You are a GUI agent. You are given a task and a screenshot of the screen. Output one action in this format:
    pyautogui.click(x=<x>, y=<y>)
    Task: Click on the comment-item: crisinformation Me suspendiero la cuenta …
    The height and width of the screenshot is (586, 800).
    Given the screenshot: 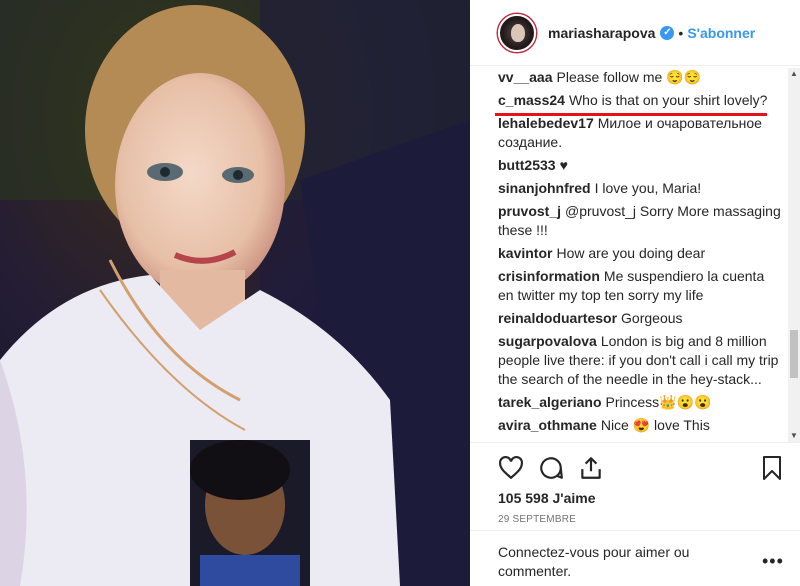 What is the action you would take?
    pyautogui.click(x=640, y=286)
    